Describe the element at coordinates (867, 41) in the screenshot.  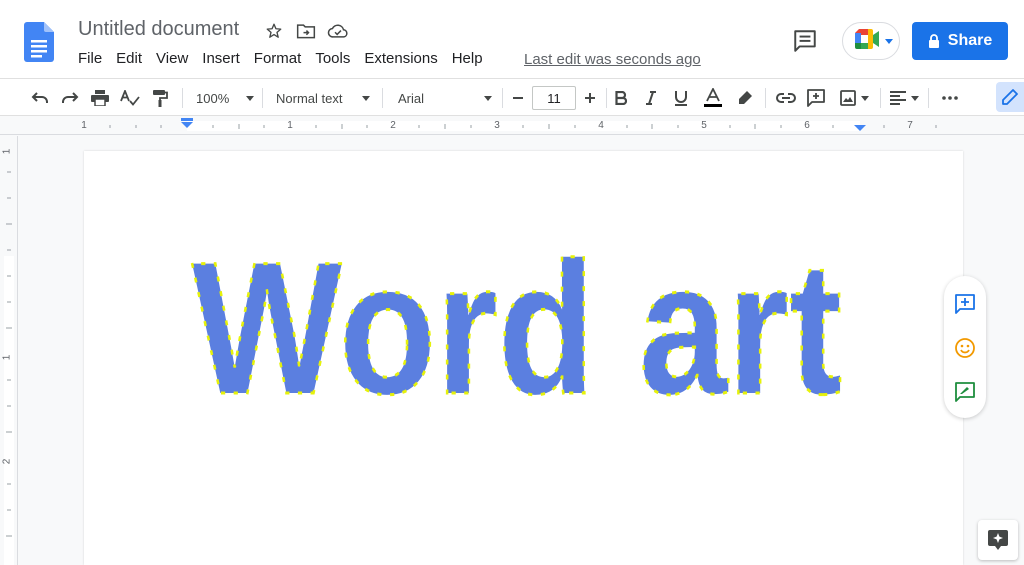
I see `meet-icon` at that location.